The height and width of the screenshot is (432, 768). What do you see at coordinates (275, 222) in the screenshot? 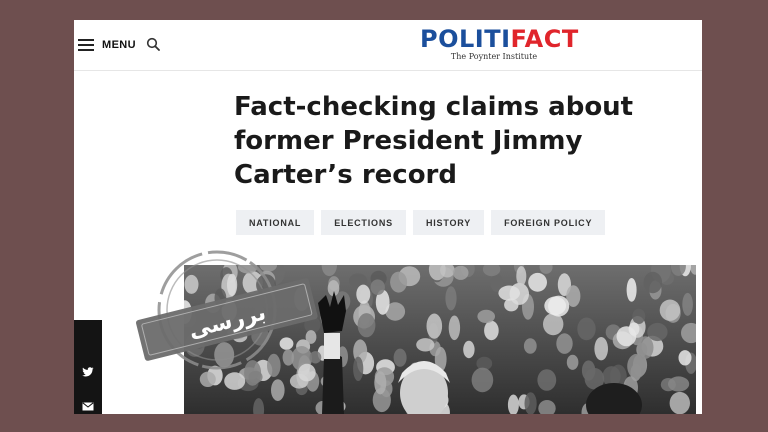
I see `tag-national: NATIONAL` at bounding box center [275, 222].